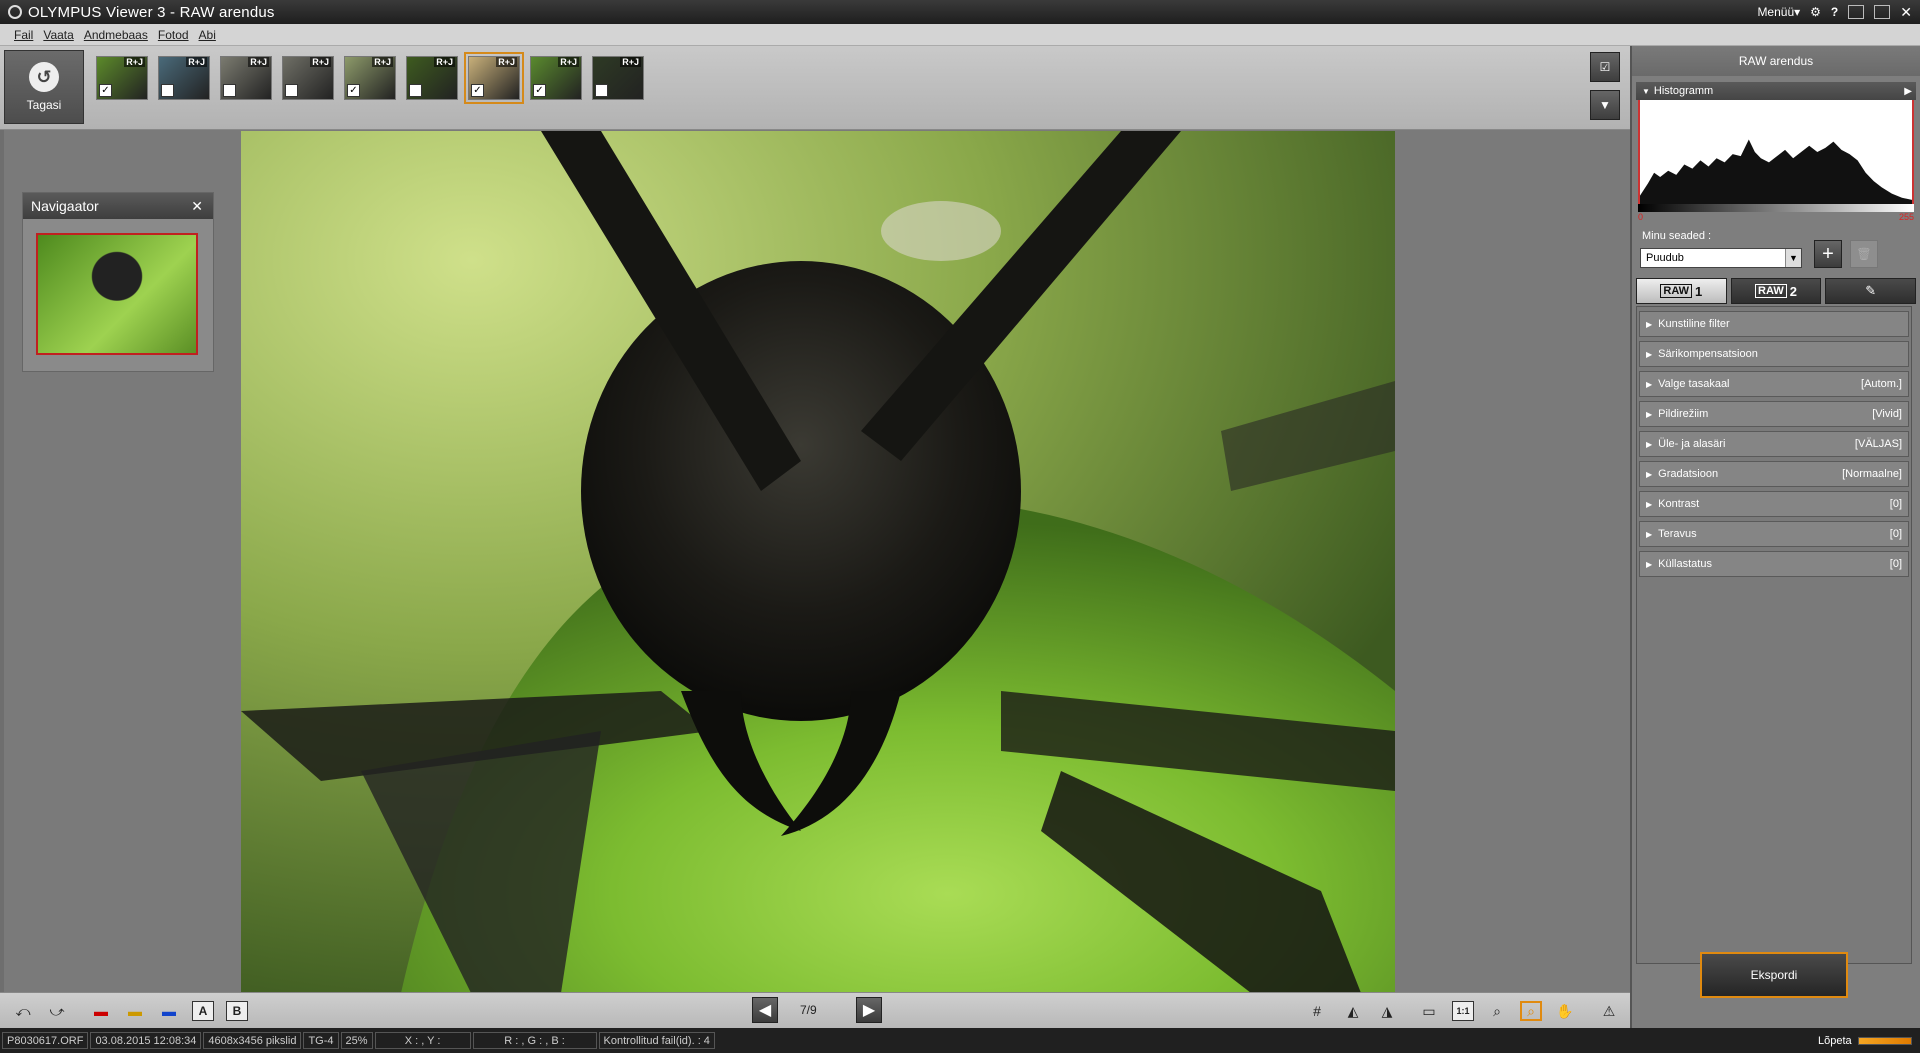 This screenshot has height=1053, width=1920. I want to click on export-button: Ekspordi, so click(1774, 975).